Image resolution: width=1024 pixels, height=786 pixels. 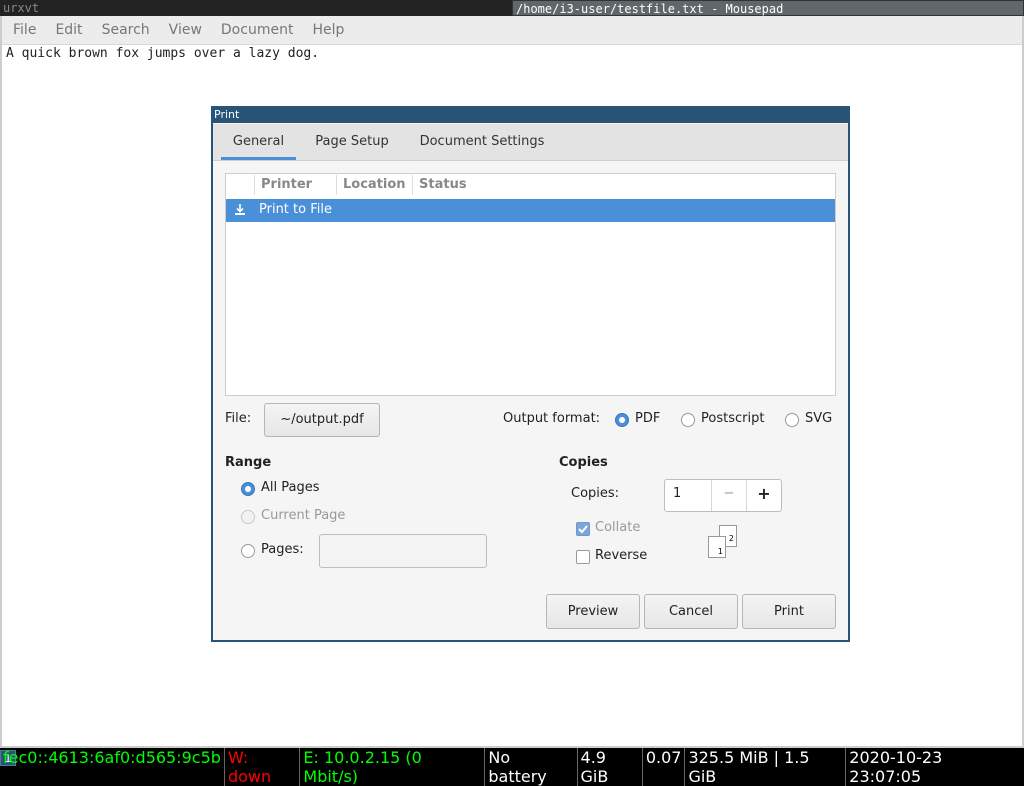 I want to click on print-button: Print, so click(x=789, y=611).